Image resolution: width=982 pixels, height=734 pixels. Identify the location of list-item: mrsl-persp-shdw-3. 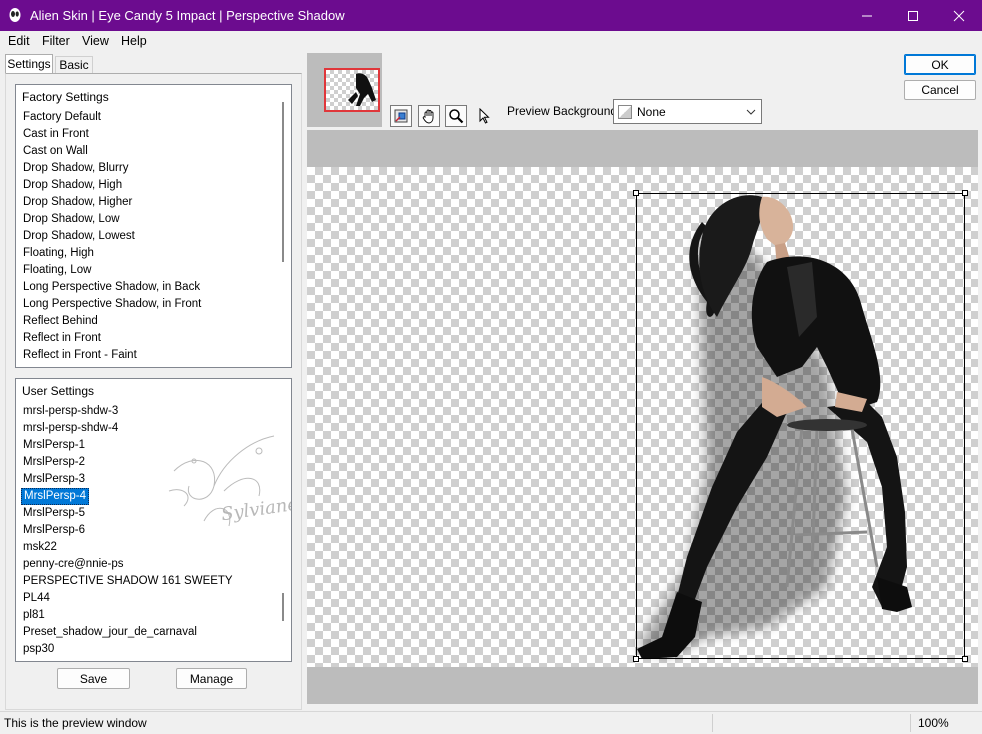
(70, 411).